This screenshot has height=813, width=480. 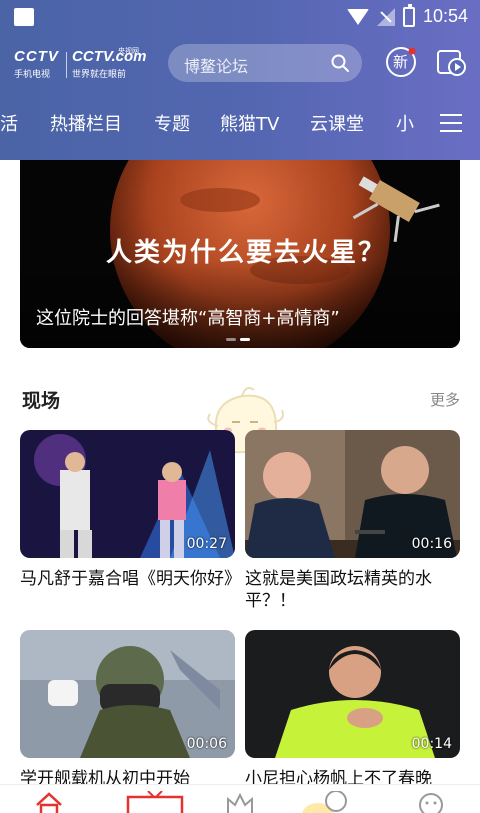 What do you see at coordinates (357, 16) in the screenshot?
I see `wifi-icon` at bounding box center [357, 16].